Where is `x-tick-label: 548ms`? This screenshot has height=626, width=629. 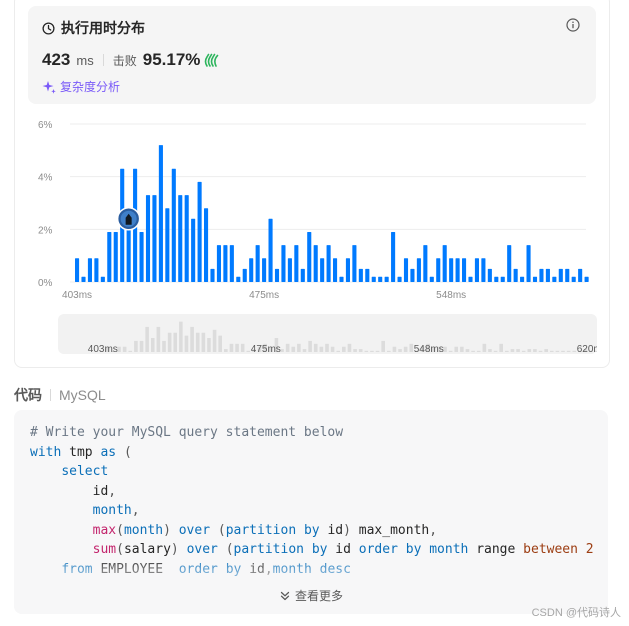 x-tick-label: 548ms is located at coordinates (451, 295).